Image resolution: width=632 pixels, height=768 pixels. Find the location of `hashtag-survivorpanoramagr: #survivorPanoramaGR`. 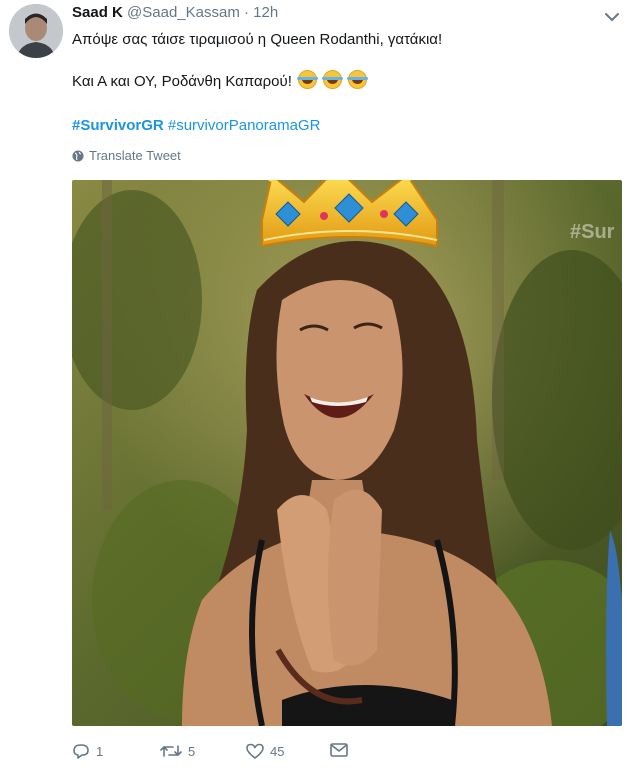

hashtag-survivorpanoramagr: #survivorPanoramaGR is located at coordinates (244, 125).